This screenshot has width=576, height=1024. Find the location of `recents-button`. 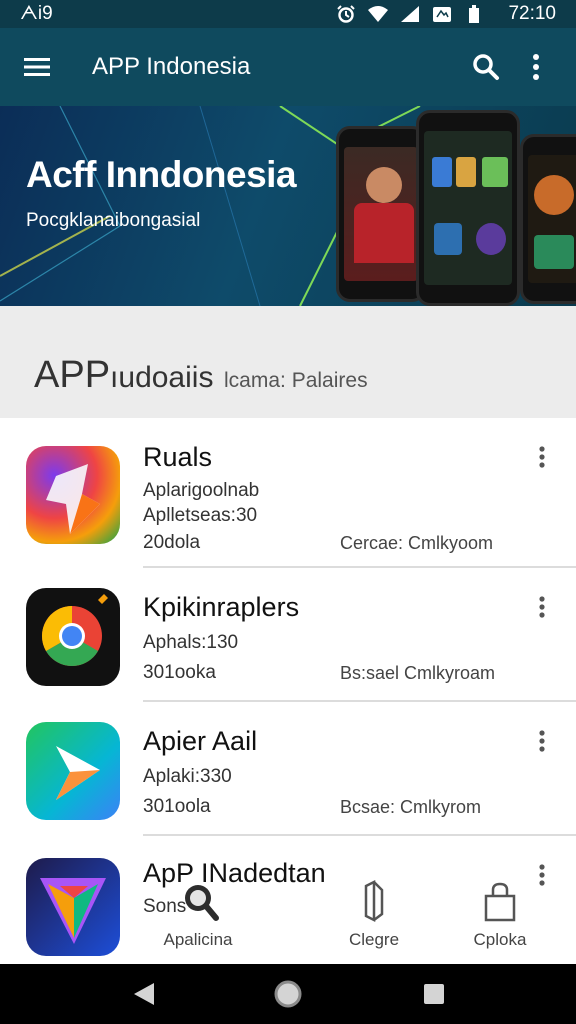

recents-button is located at coordinates (434, 994).